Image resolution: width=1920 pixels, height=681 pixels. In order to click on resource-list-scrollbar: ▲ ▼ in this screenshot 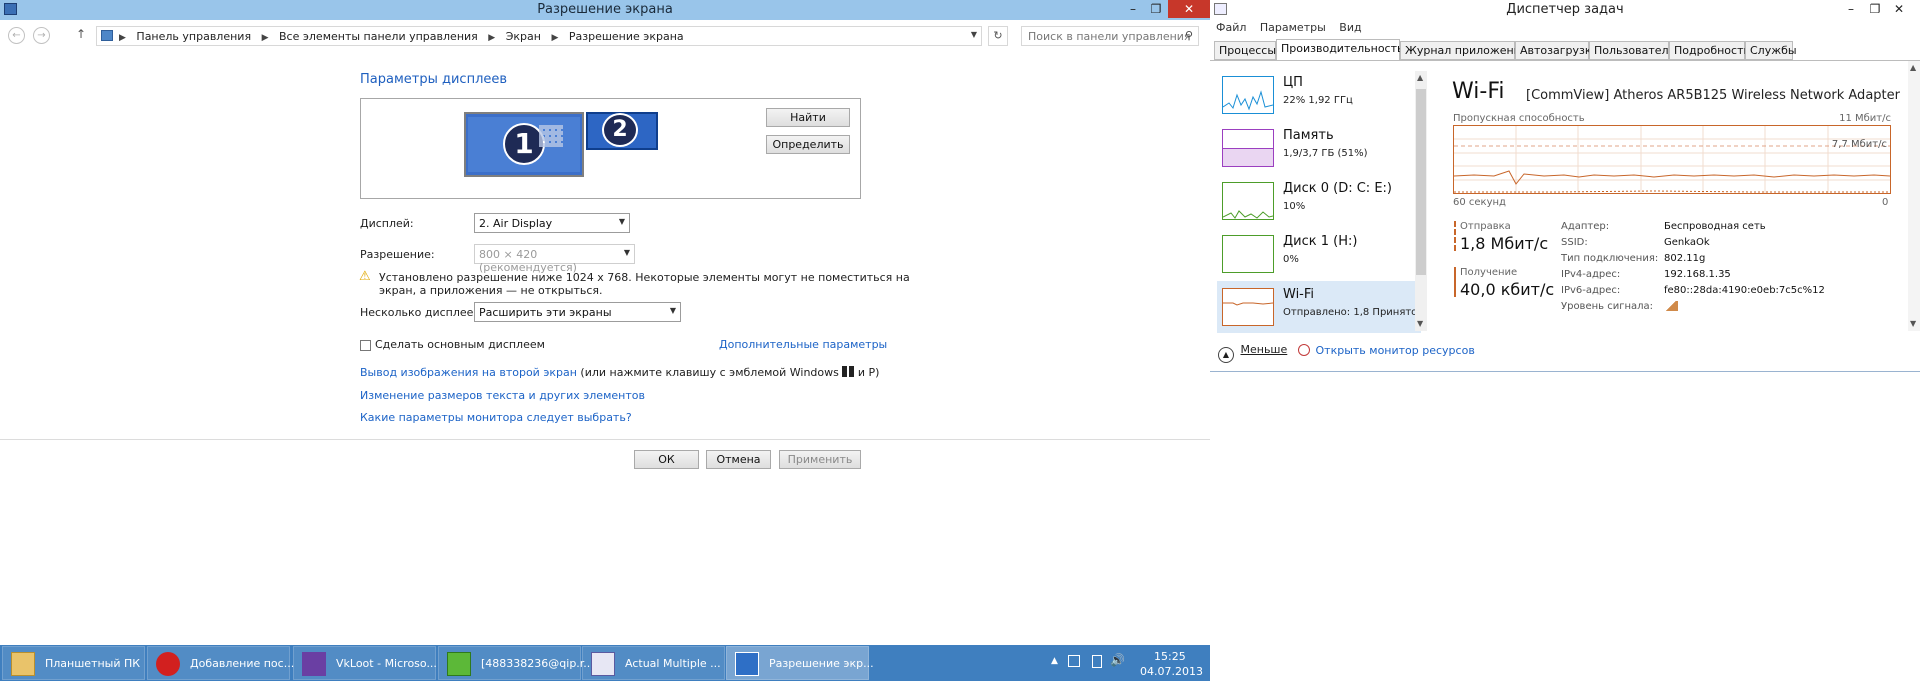, I will do `click(1421, 201)`.